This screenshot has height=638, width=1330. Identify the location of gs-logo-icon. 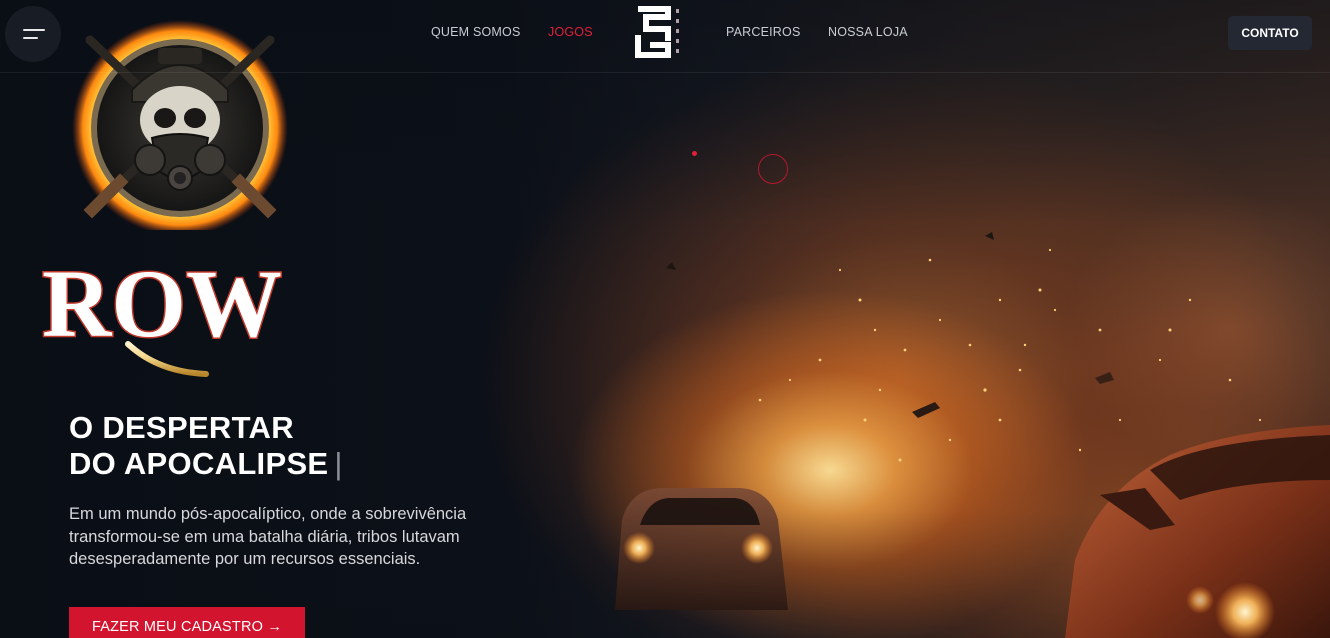
(659, 33).